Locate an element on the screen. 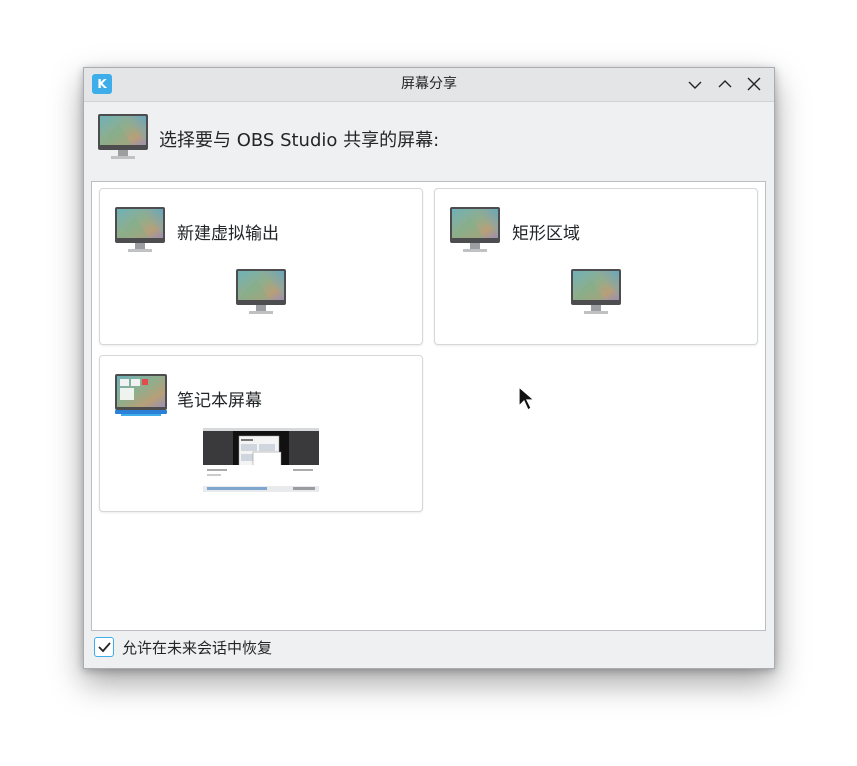  screen-card-label: 新建虚拟输出 is located at coordinates (228, 234).